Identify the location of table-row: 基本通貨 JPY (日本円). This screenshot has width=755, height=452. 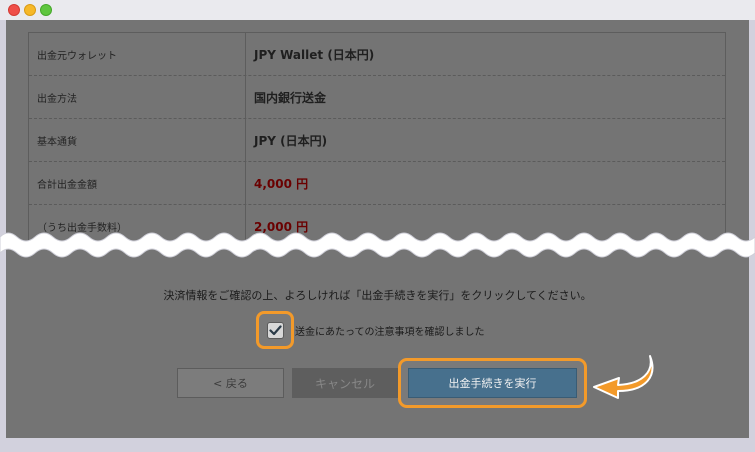
(377, 140).